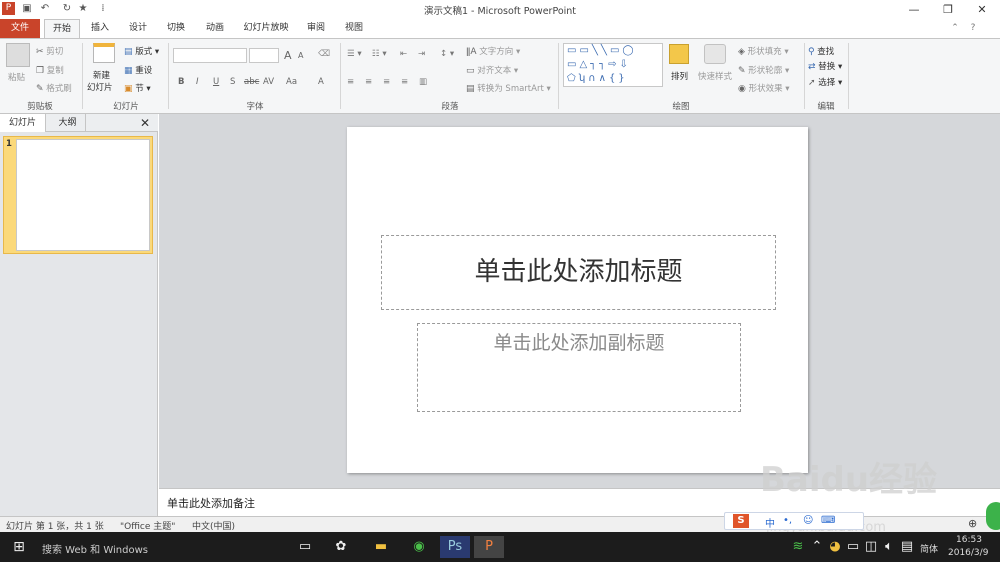  I want to click on tab-view: 视图, so click(354, 28).